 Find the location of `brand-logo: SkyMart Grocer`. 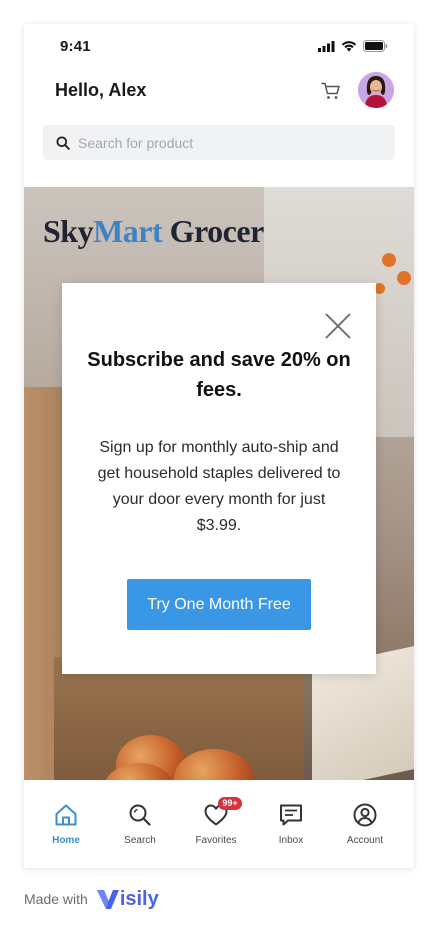

brand-logo: SkyMart Grocer is located at coordinates (153, 231).